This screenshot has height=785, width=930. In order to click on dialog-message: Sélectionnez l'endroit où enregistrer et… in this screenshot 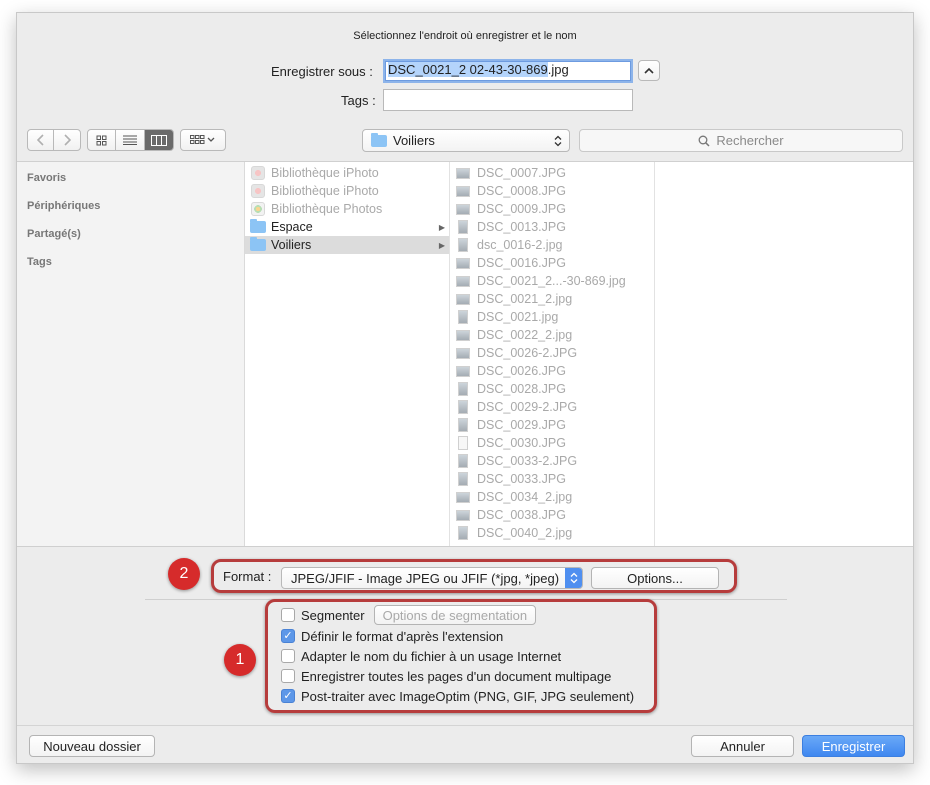, I will do `click(465, 36)`.